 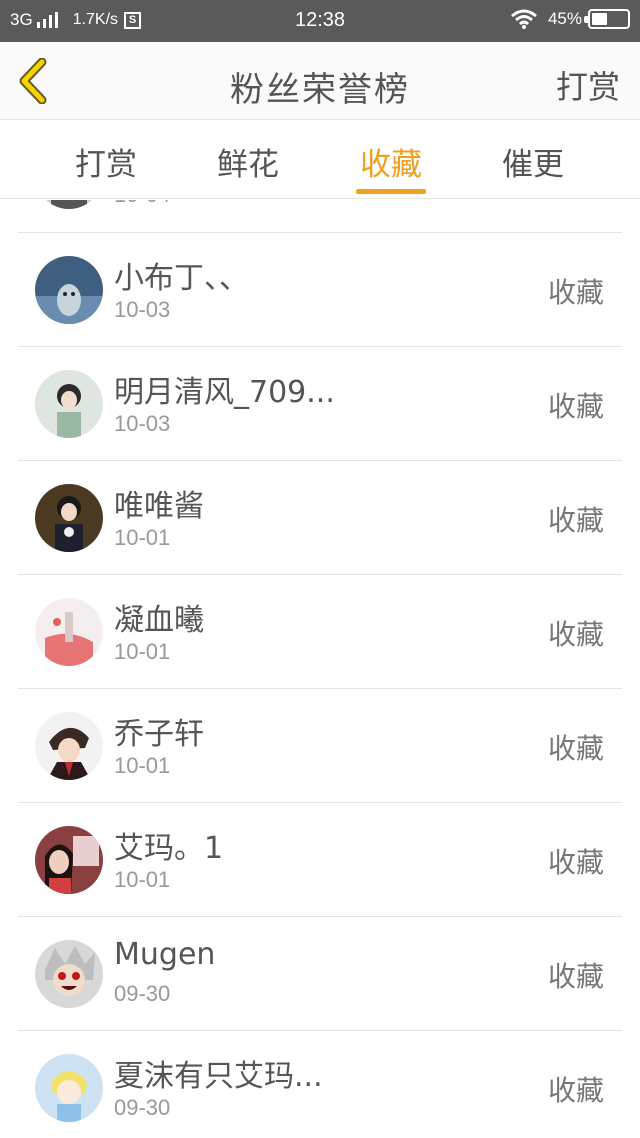 I want to click on list-item: Mugen 09-30 收藏, so click(x=320, y=973).